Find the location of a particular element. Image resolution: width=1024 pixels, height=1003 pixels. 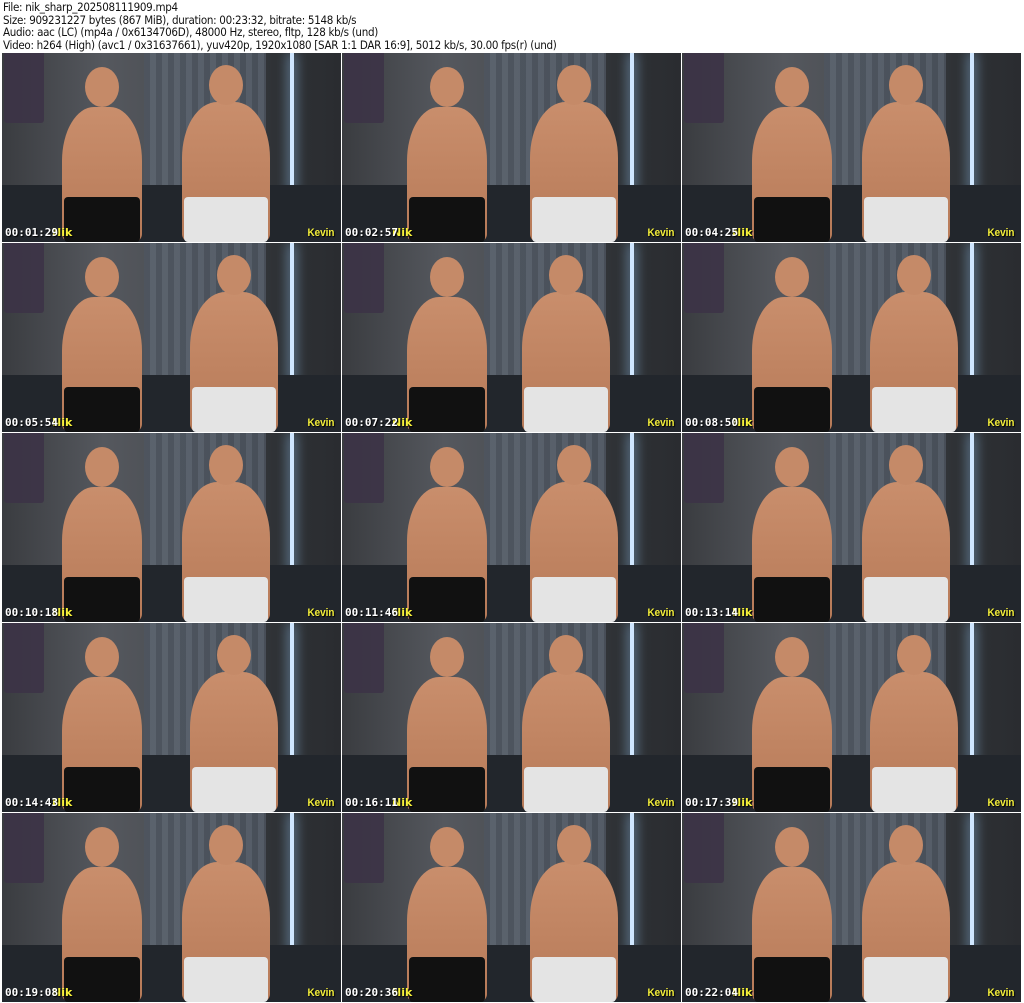

video-thumbnail: Nik 00:19:08 Kevin is located at coordinates (171, 907).